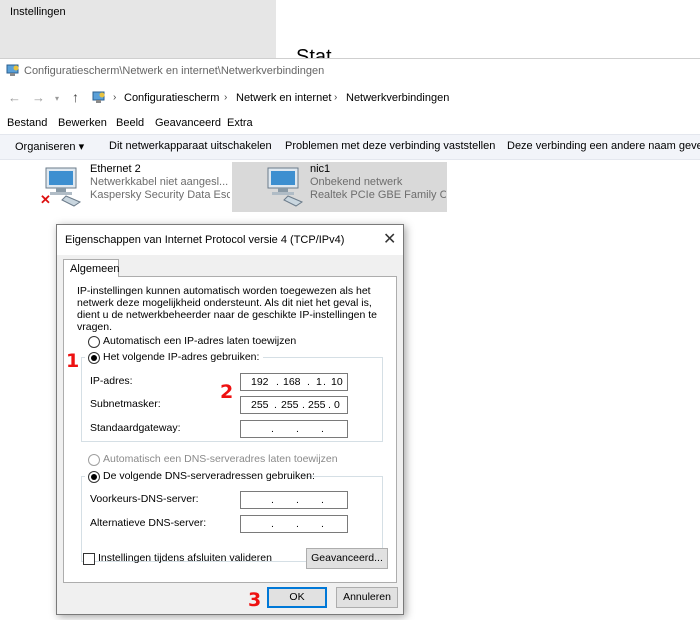  Describe the element at coordinates (317, 405) in the screenshot. I see `subnet-octet-3: 255` at that location.